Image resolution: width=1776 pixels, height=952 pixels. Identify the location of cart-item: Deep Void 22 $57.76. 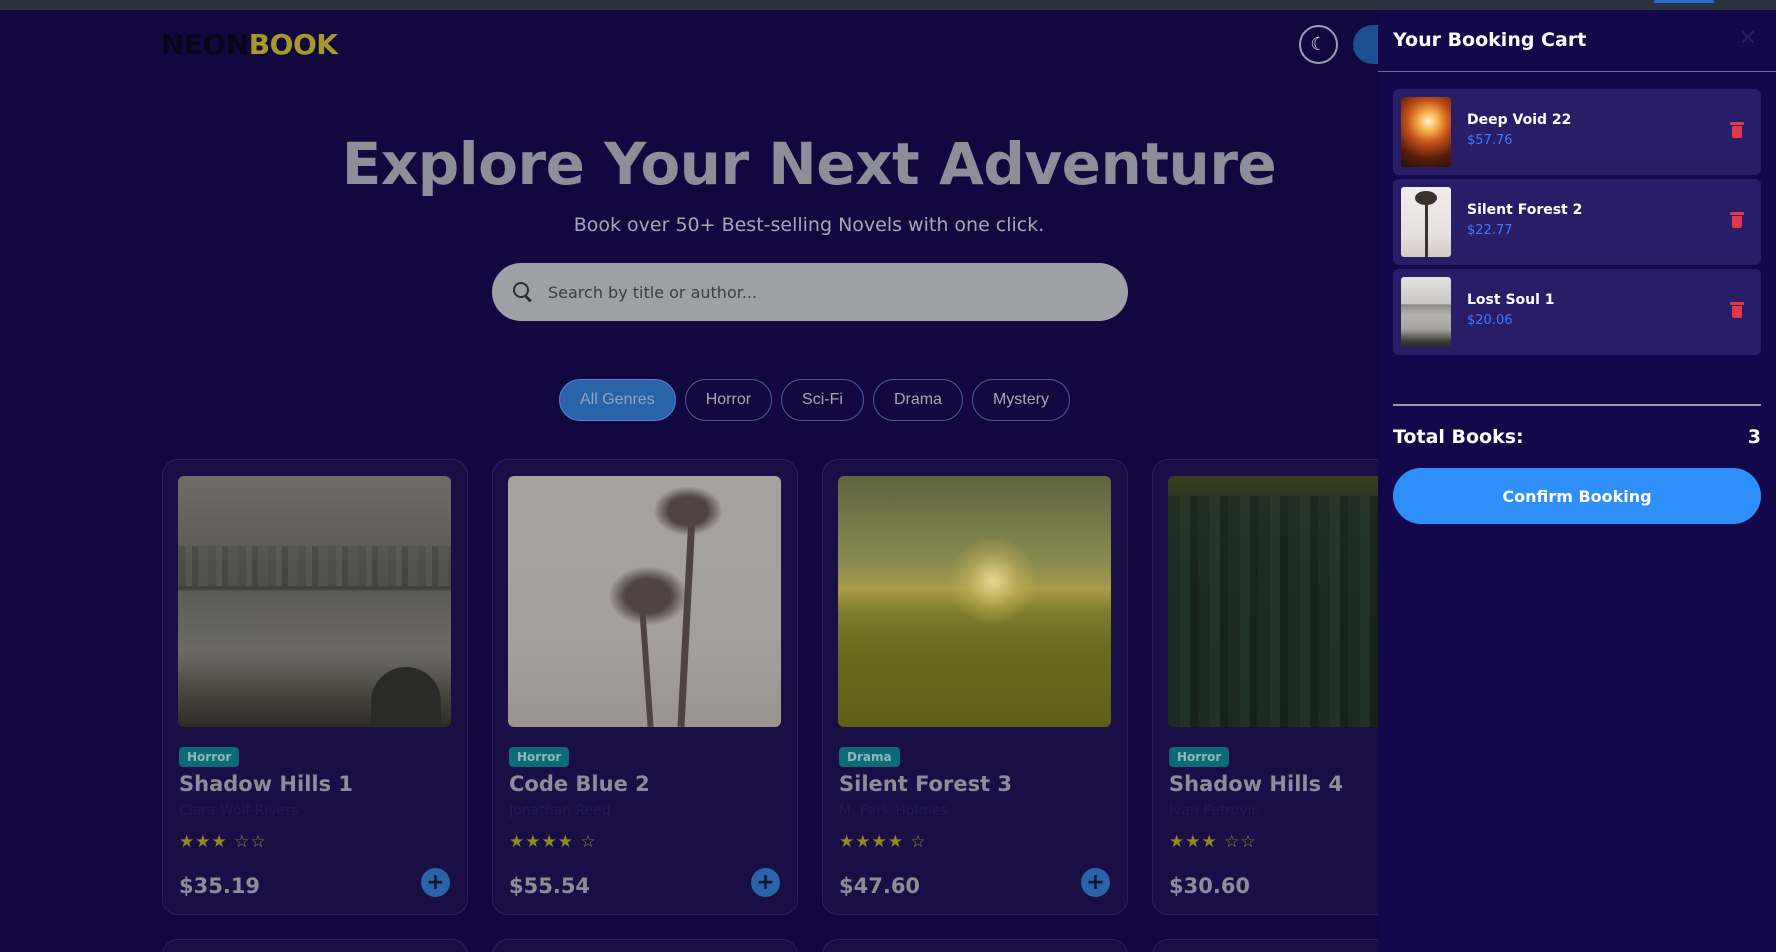
(1577, 132).